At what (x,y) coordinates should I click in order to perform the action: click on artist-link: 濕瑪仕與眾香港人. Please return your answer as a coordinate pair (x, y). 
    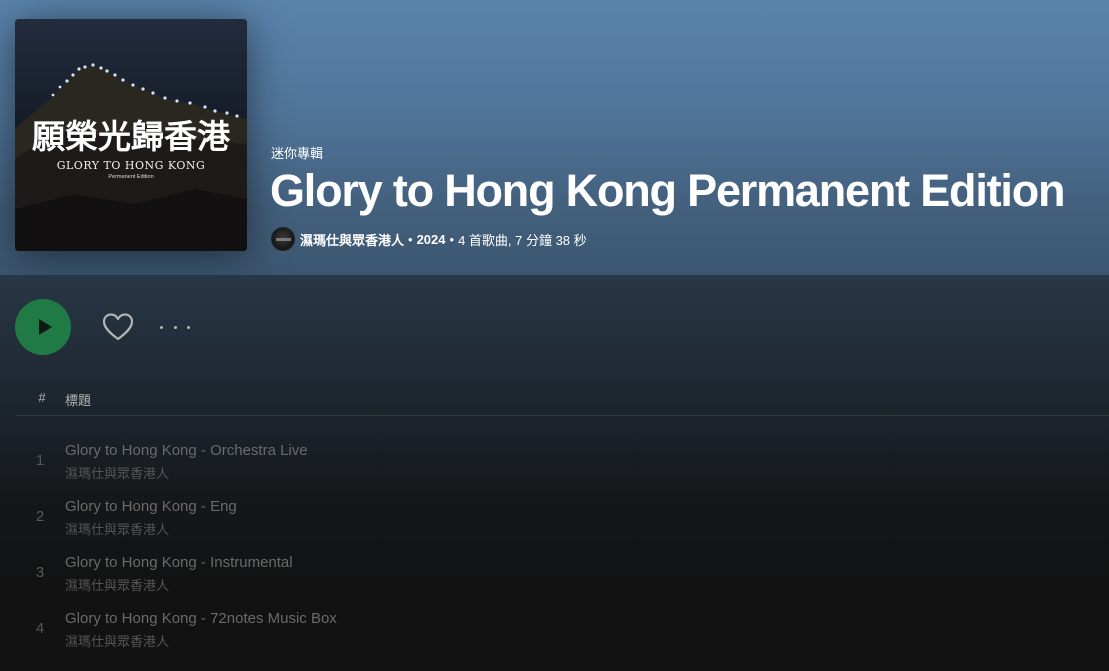
    Looking at the image, I should click on (352, 239).